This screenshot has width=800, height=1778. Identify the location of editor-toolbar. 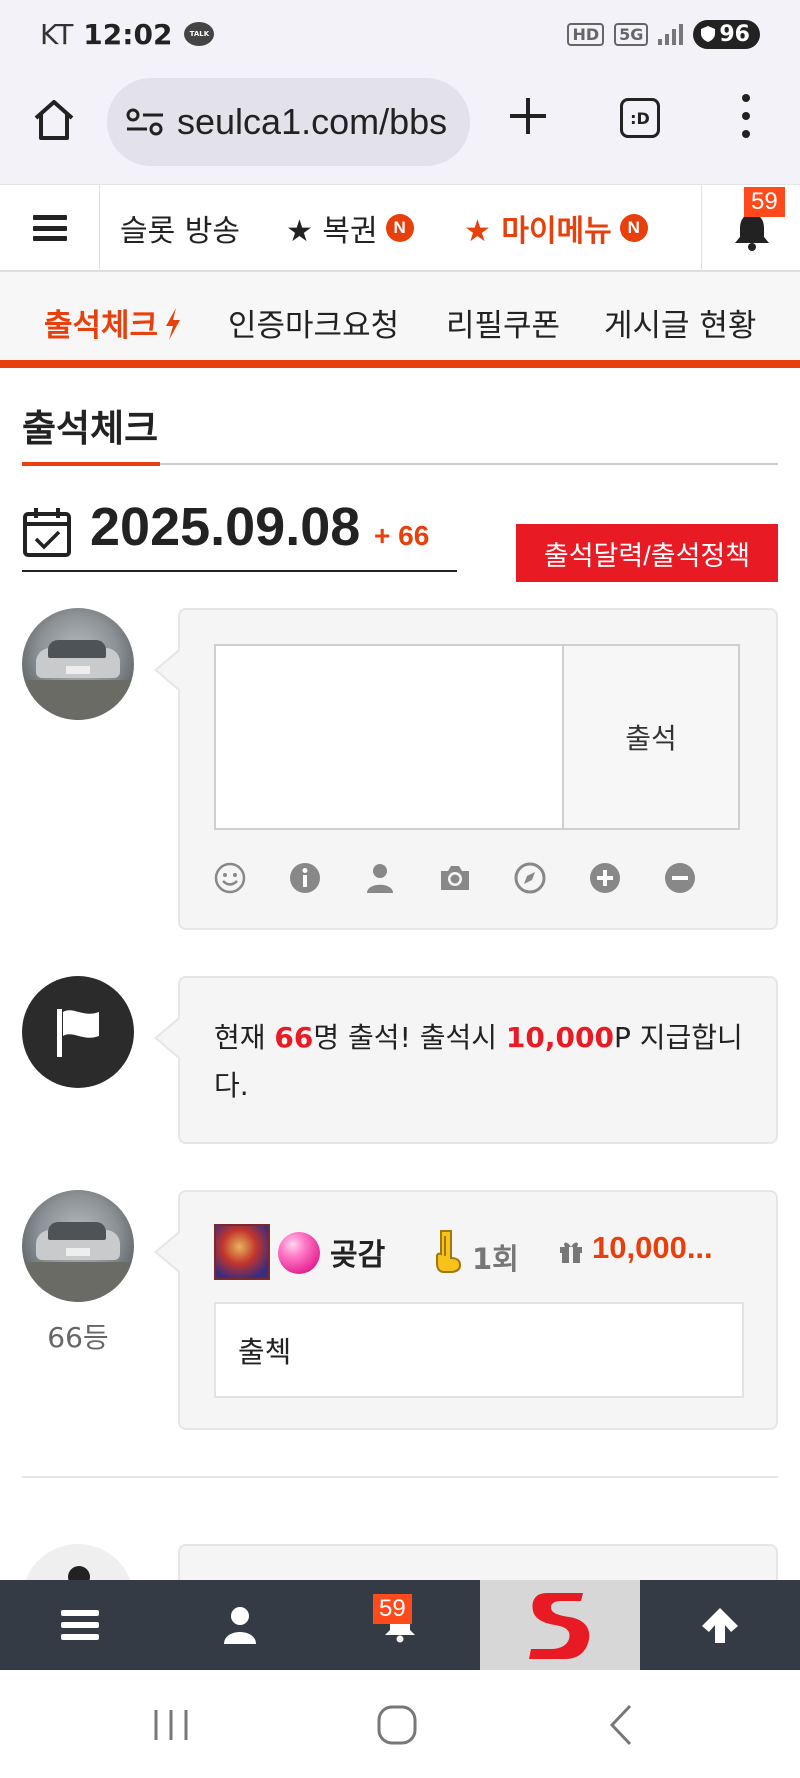
(455, 878).